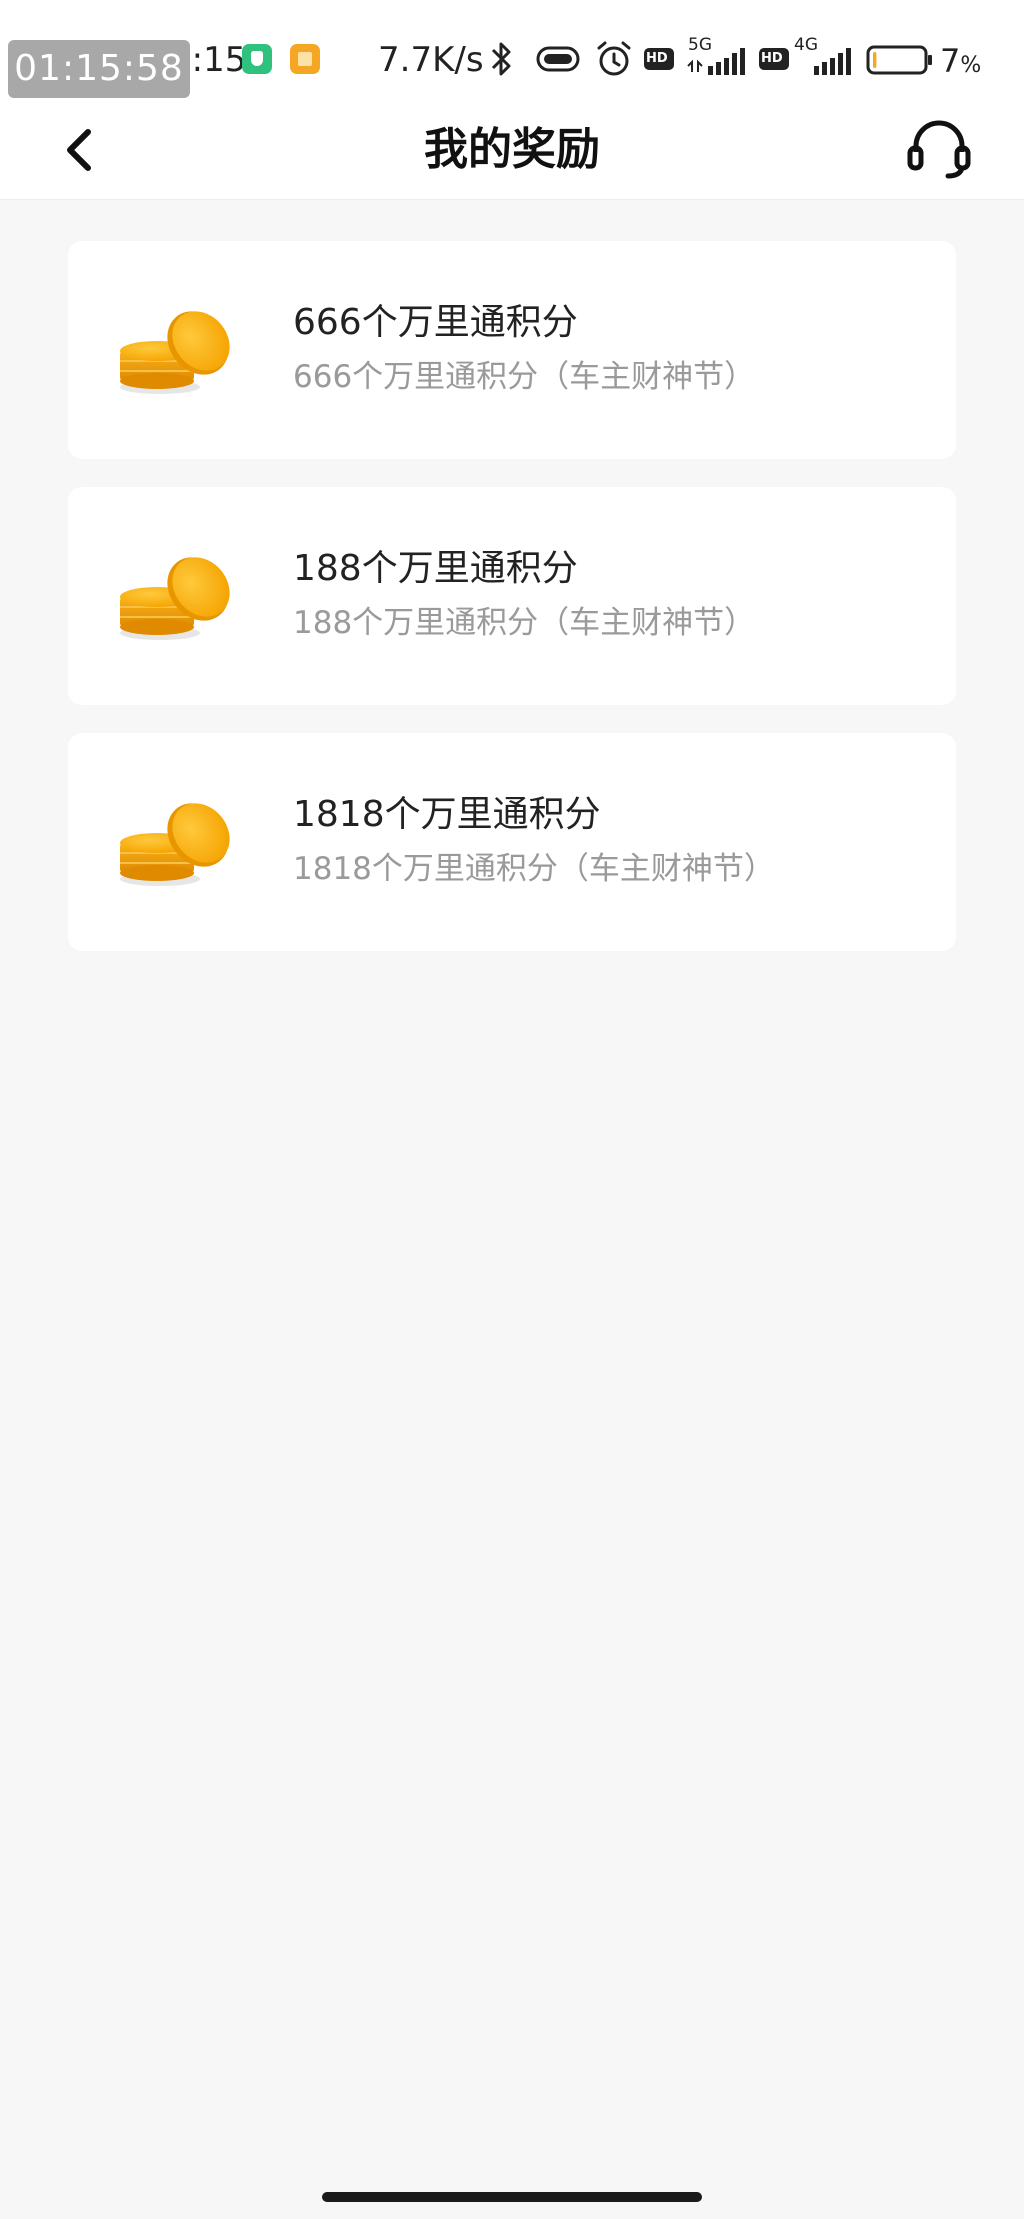  Describe the element at coordinates (524, 623) in the screenshot. I see `reward-subtitle: 188个万里通积分（车主财神节）` at that location.